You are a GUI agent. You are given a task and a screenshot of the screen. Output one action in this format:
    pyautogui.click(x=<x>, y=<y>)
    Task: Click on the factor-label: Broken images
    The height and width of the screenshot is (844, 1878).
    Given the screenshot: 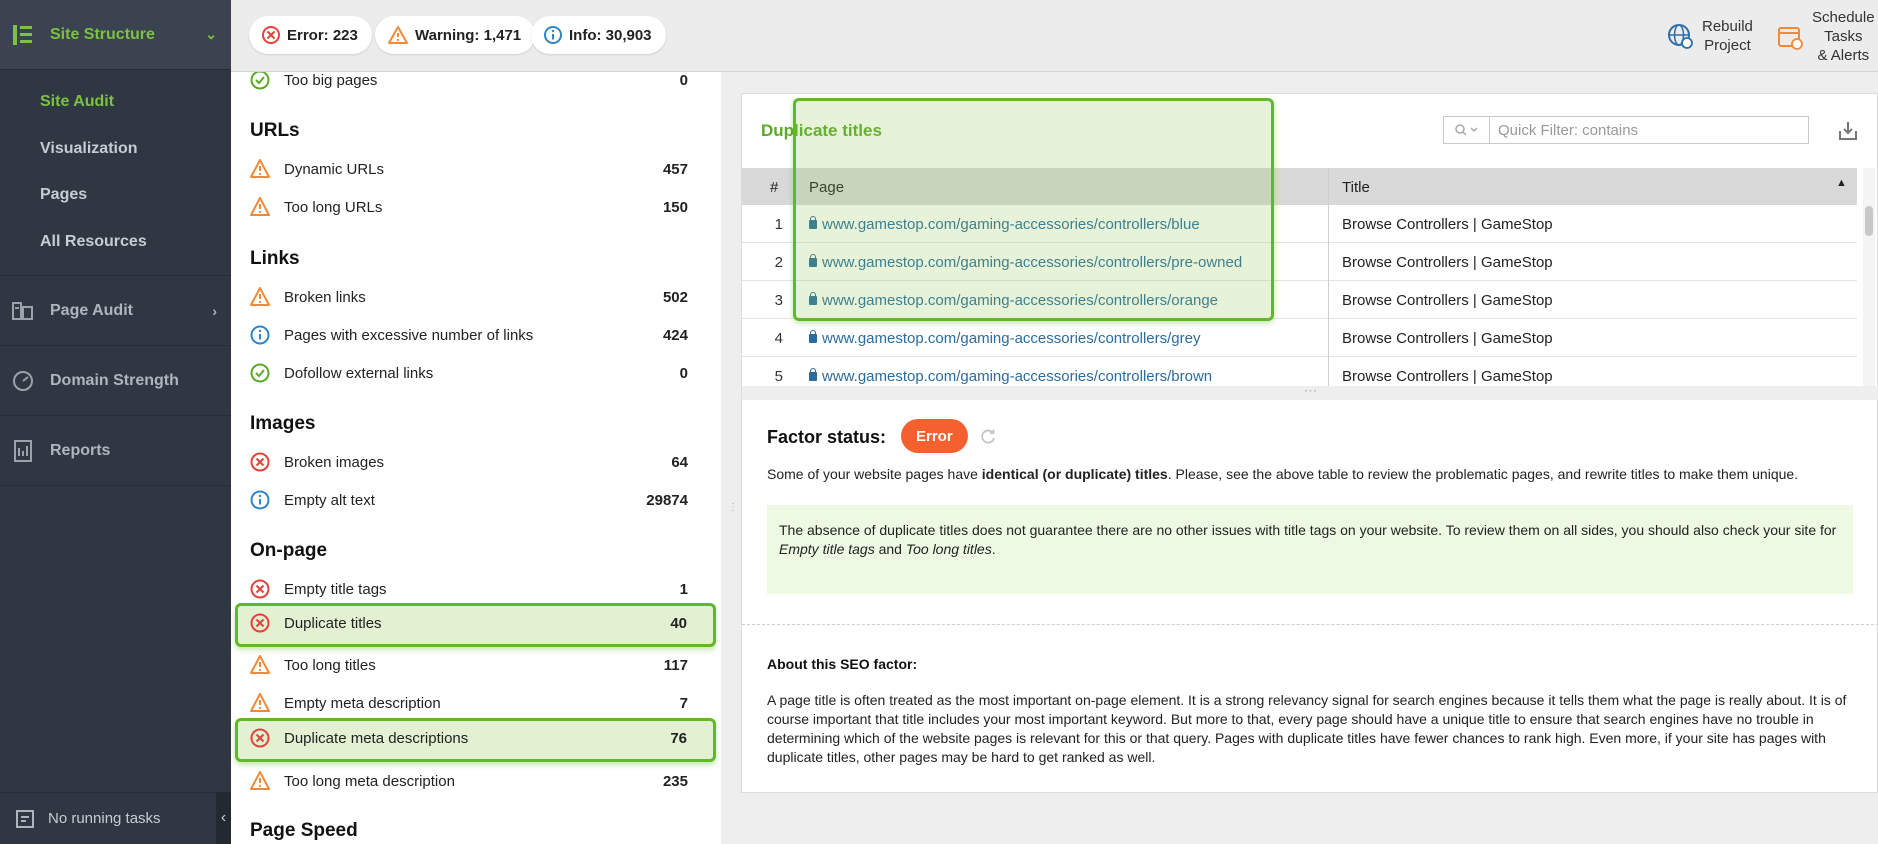 What is the action you would take?
    pyautogui.click(x=334, y=462)
    